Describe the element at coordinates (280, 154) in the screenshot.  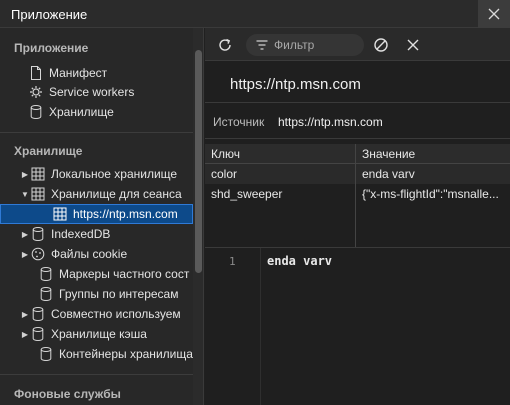
I see `column-header-key: Ключ` at that location.